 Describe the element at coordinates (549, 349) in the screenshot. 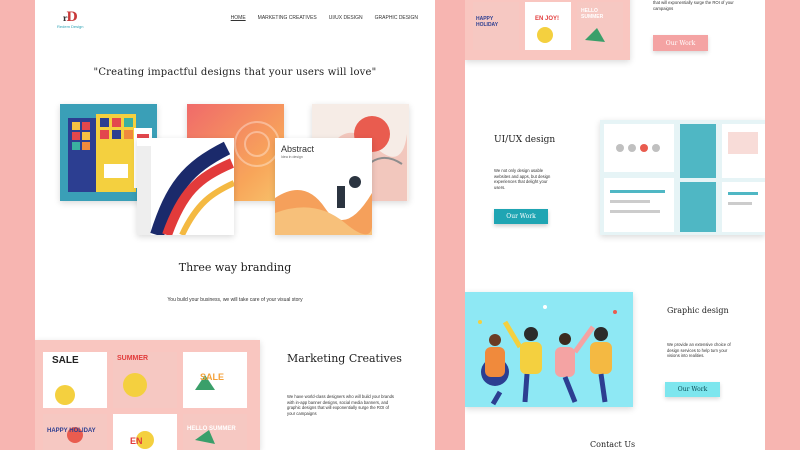

I see `graphic-illustration` at that location.